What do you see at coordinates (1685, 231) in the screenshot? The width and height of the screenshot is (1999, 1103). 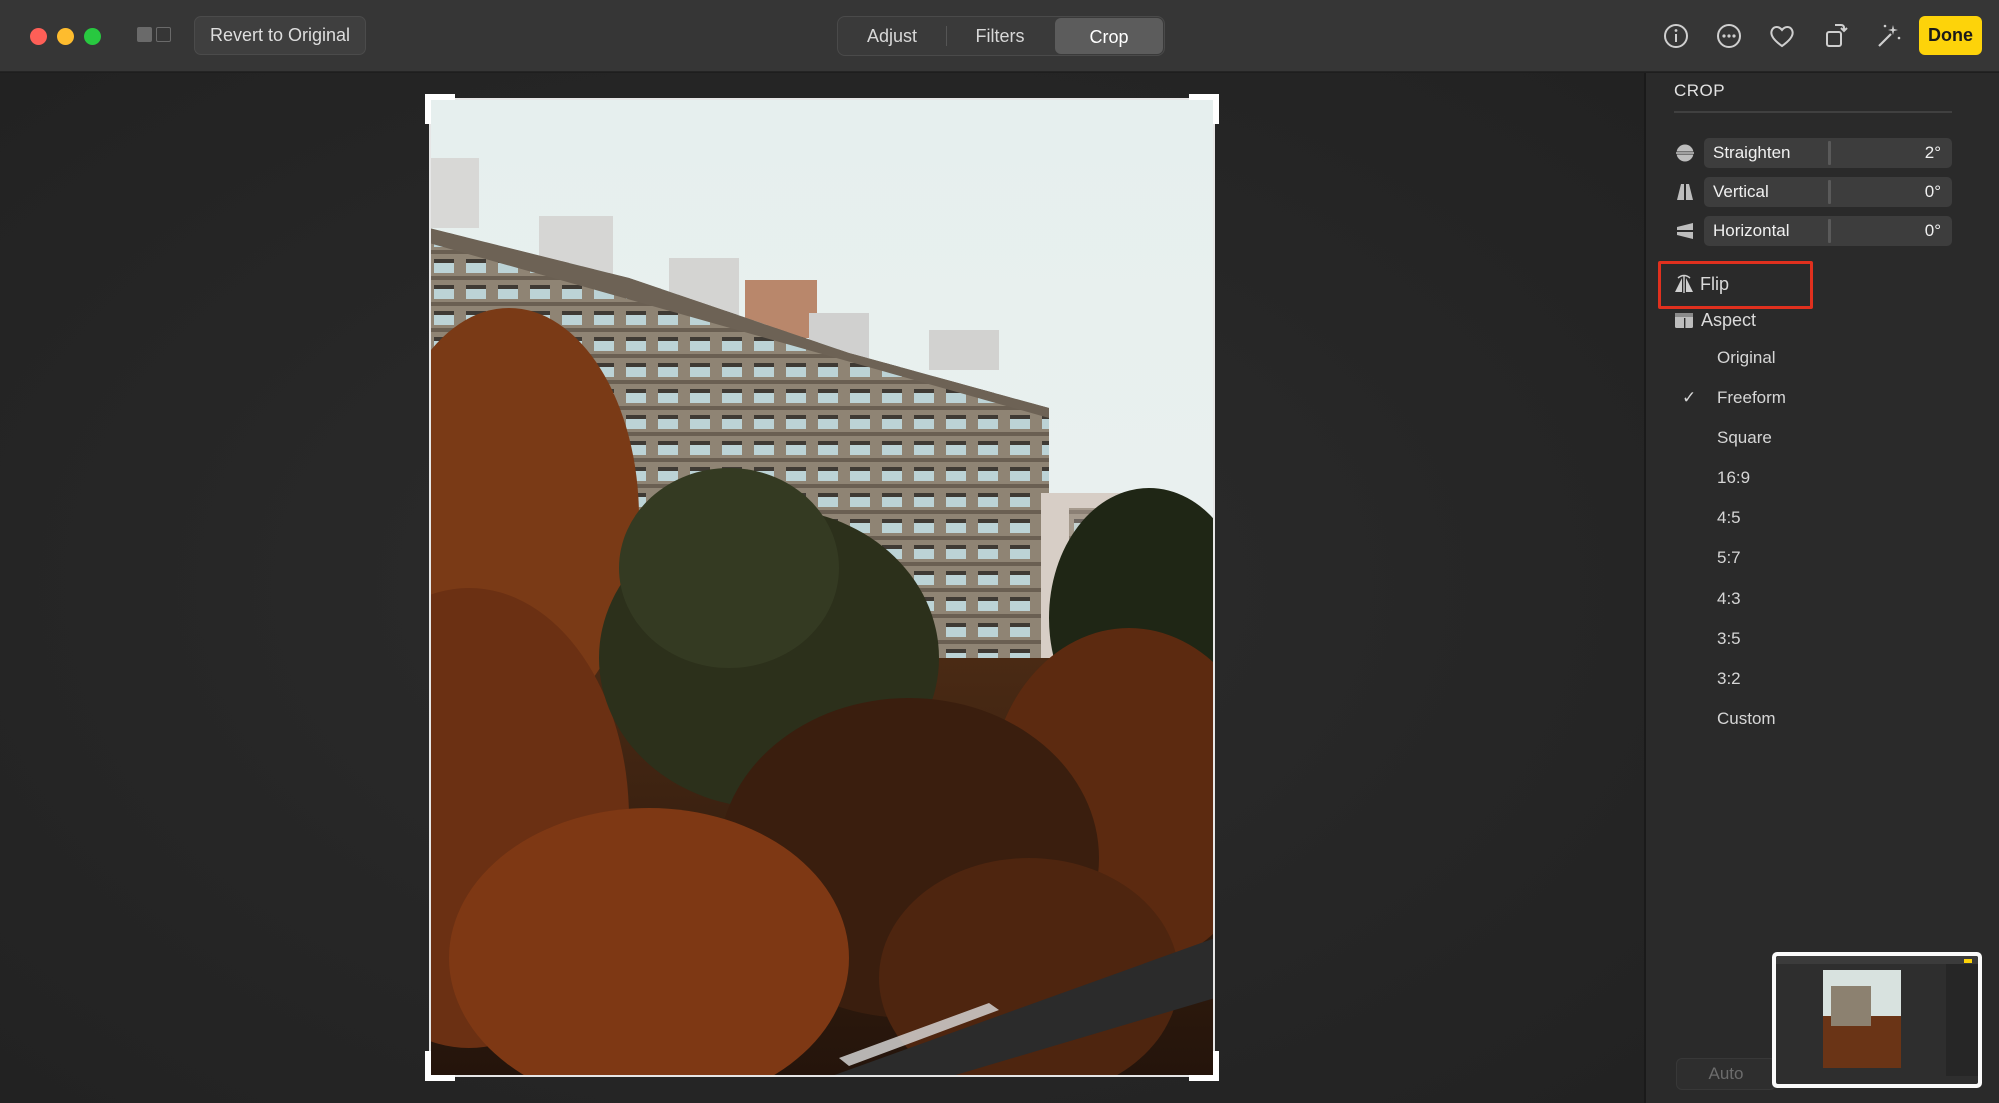 I see `horizontal-perspective-icon` at bounding box center [1685, 231].